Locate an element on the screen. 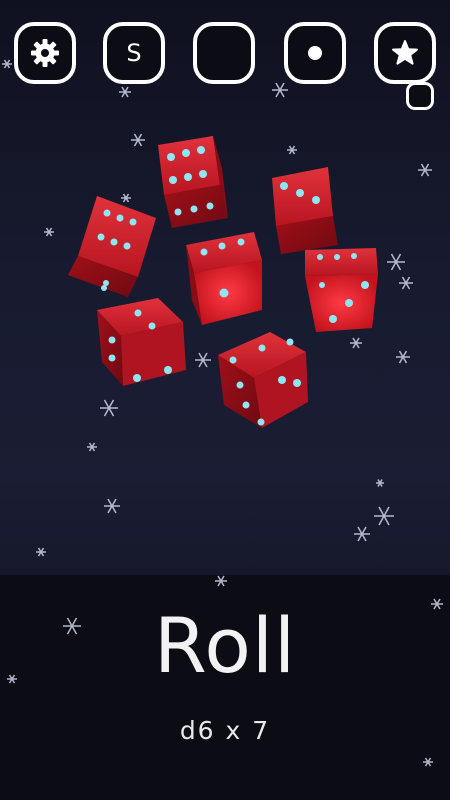  dot-icon is located at coordinates (315, 53).